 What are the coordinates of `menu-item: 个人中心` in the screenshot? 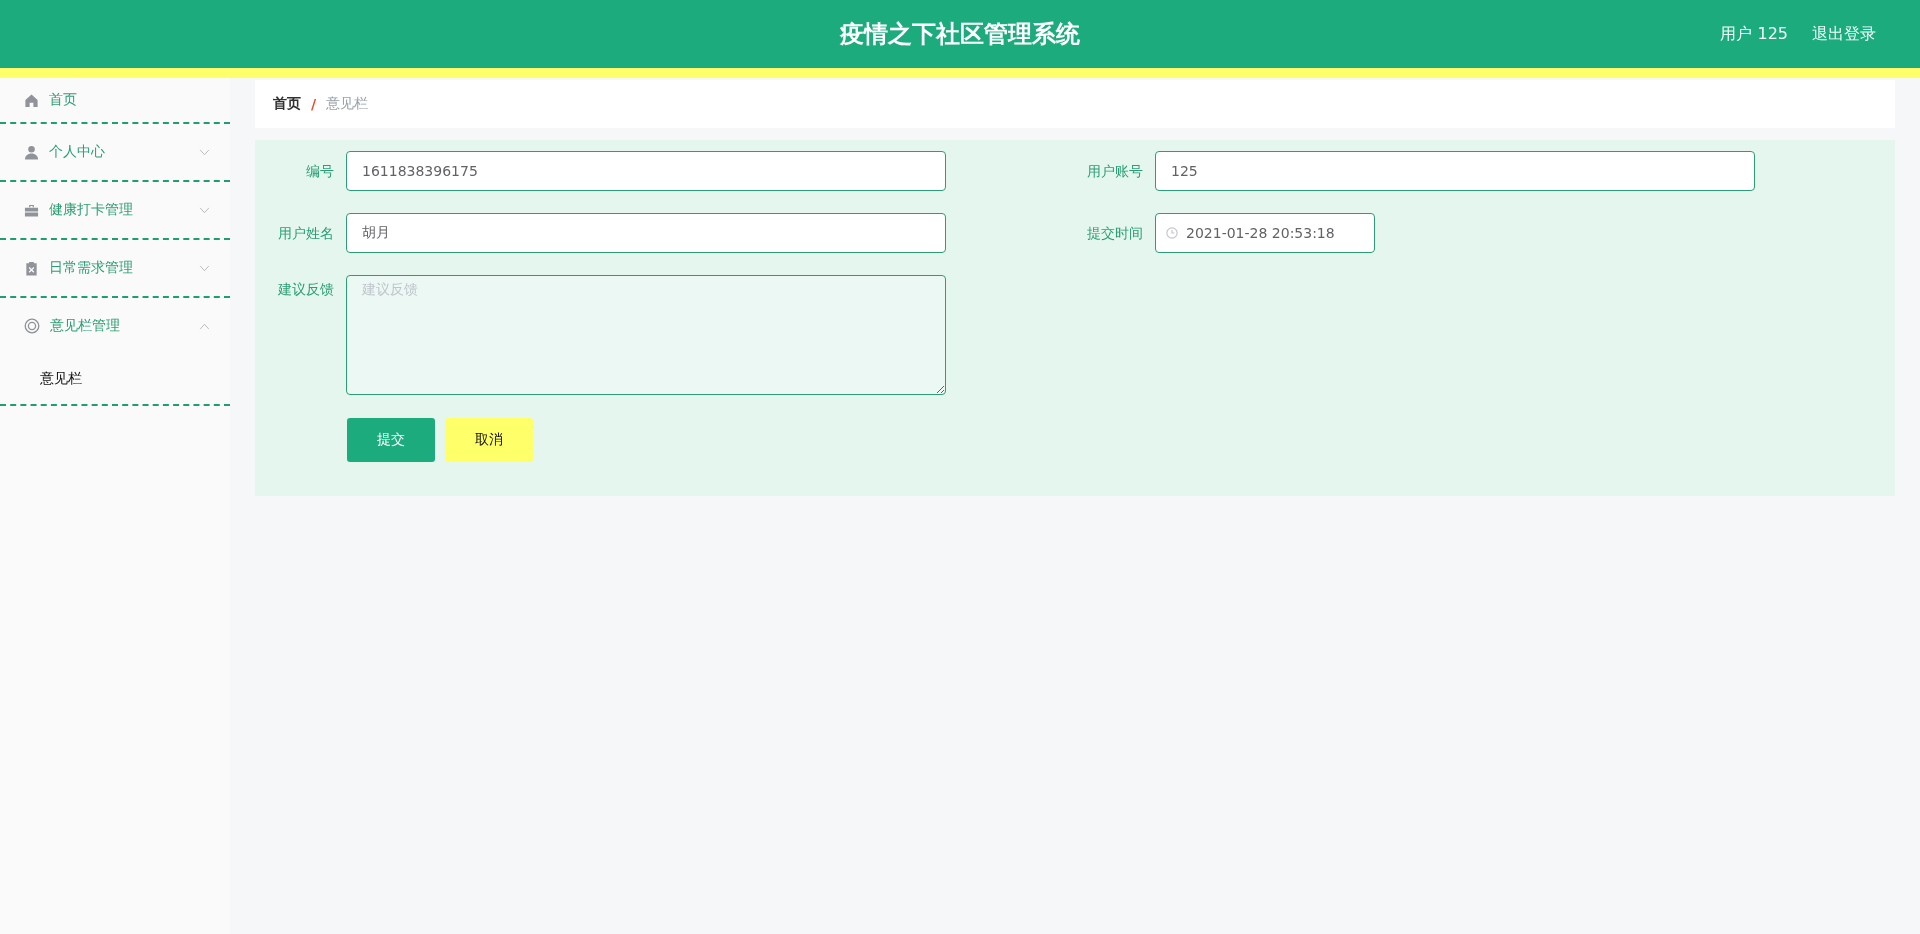 It's located at (115, 152).